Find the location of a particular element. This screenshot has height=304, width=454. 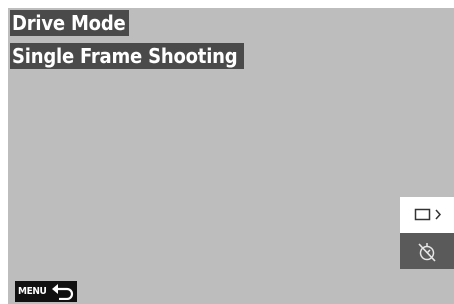

menu-back-button: MENU is located at coordinates (46, 291).